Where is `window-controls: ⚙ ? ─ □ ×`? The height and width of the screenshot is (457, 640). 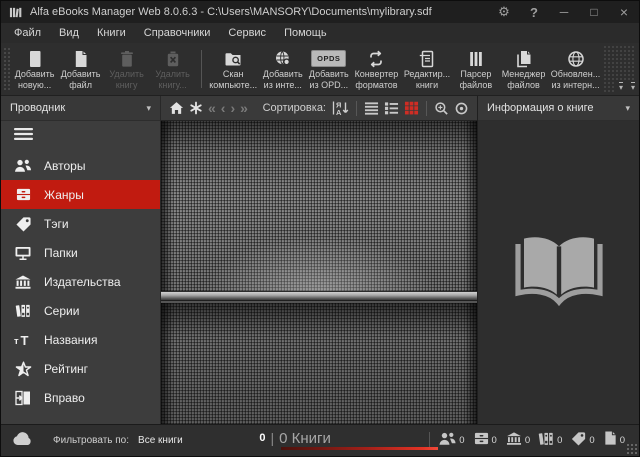
window-controls: ⚙ ? ─ □ × is located at coordinates (564, 12).